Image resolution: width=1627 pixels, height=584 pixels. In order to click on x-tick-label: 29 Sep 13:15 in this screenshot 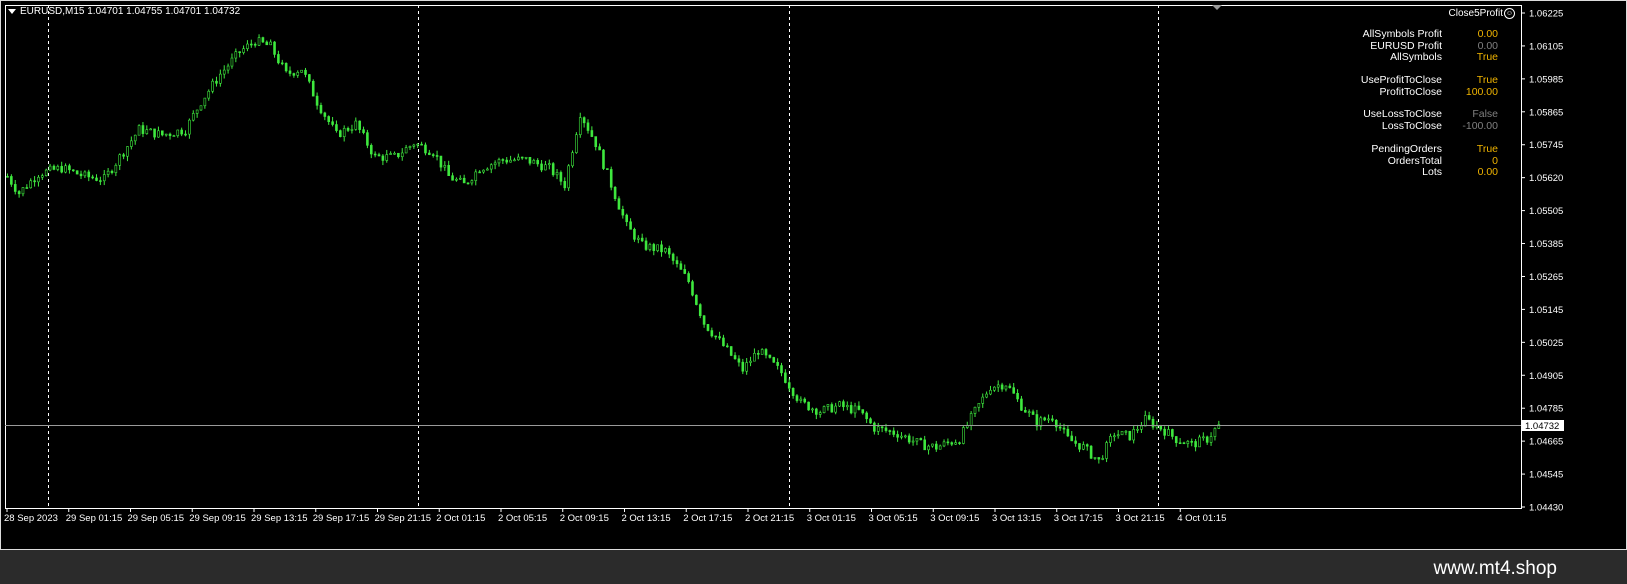, I will do `click(279, 518)`.